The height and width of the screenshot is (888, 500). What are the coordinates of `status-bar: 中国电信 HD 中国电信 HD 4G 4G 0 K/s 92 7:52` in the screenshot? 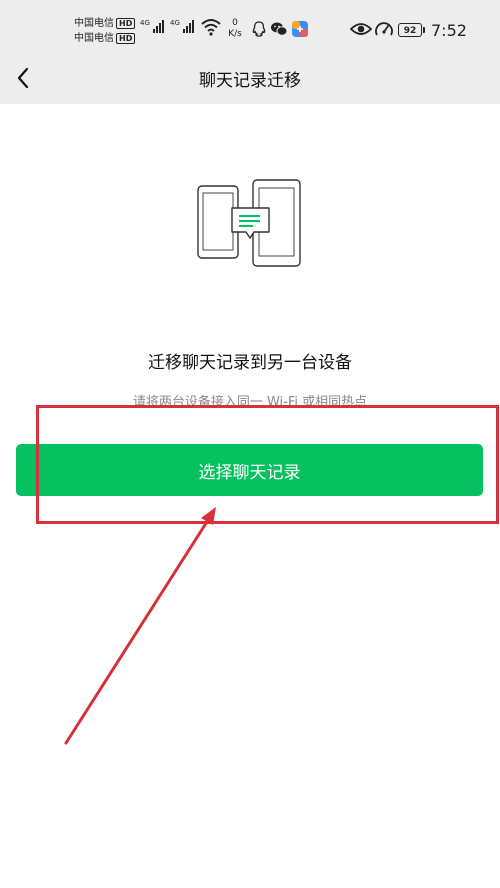 It's located at (250, 29).